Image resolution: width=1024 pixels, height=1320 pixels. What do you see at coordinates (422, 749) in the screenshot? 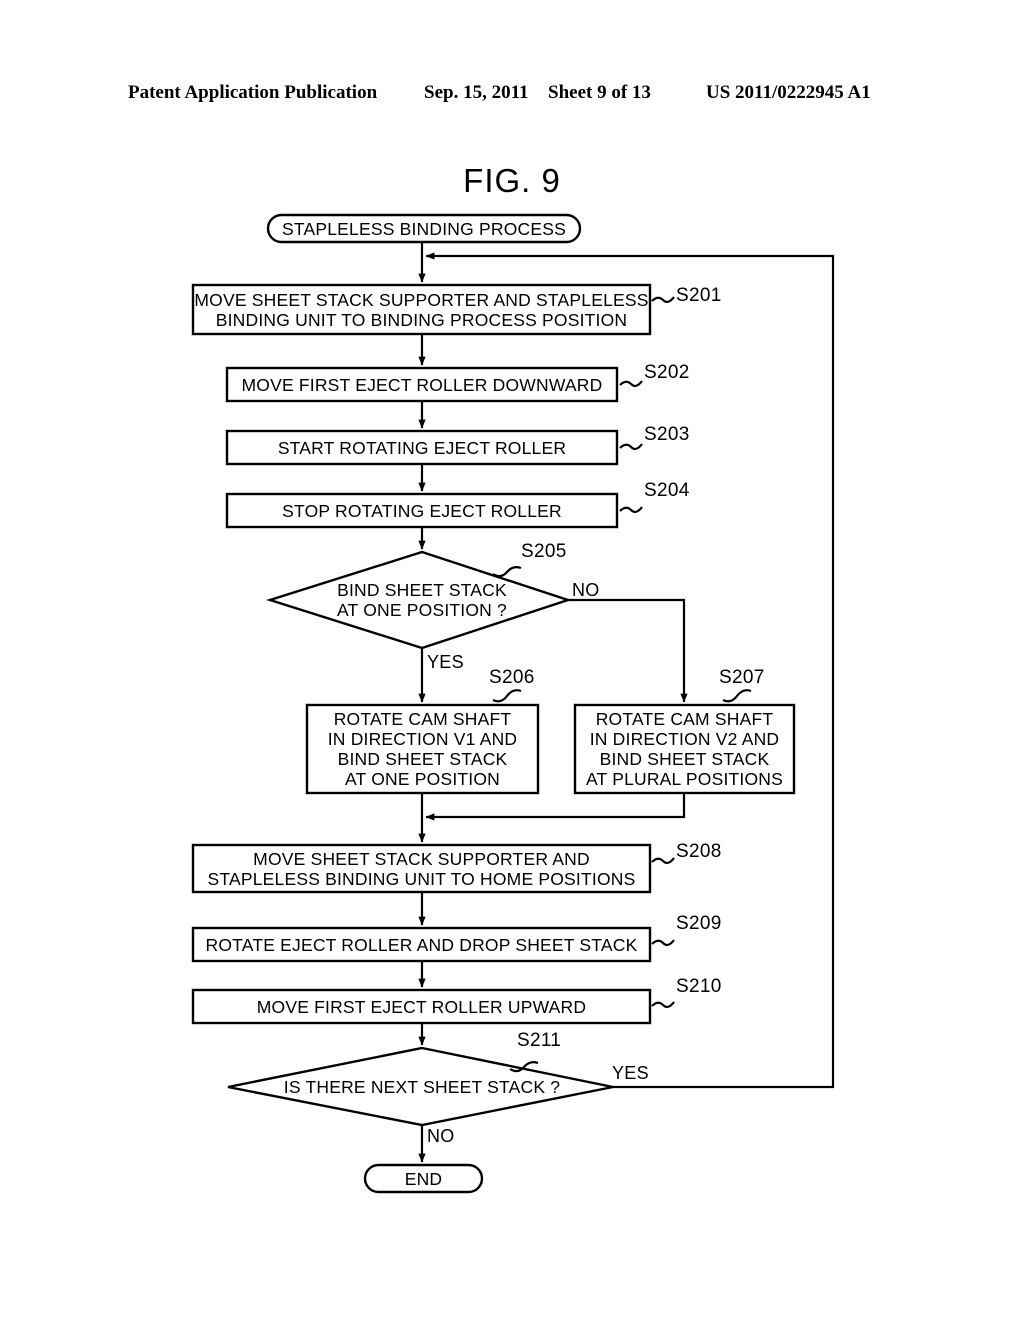
I see `step-box-s206` at bounding box center [422, 749].